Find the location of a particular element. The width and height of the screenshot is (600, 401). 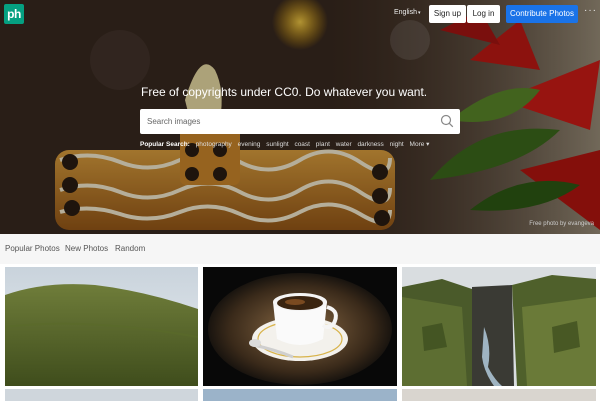

site-logo: ph is located at coordinates (14, 14).